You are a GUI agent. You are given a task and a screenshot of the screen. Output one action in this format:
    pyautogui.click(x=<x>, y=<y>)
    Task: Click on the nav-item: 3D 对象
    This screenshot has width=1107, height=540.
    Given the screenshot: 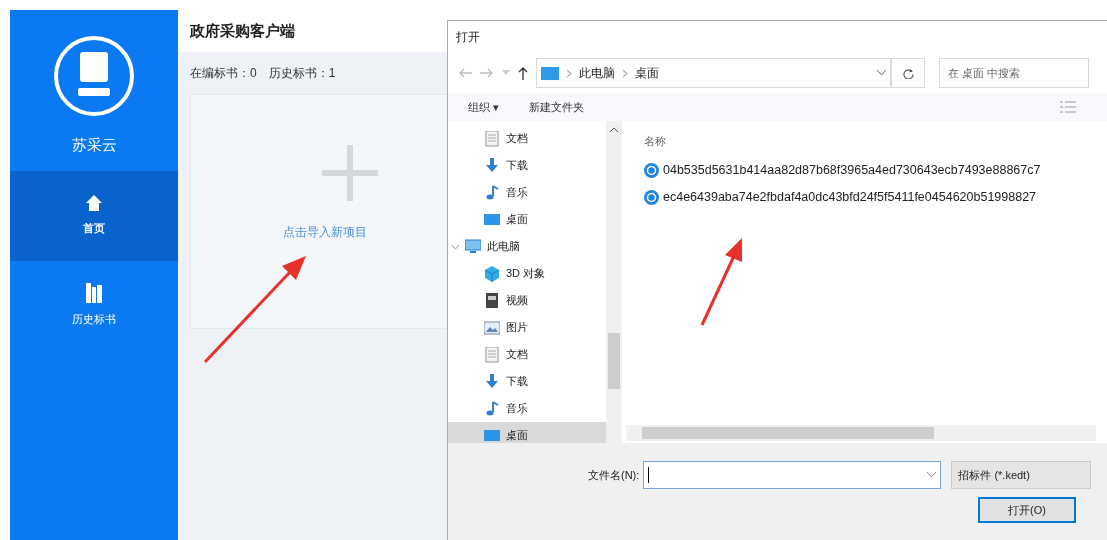 What is the action you would take?
    pyautogui.click(x=527, y=273)
    